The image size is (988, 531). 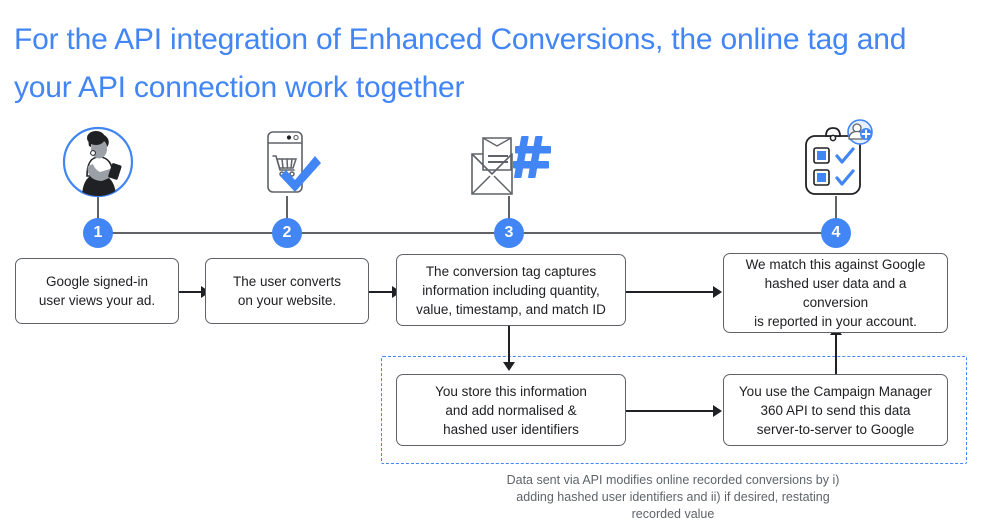 What do you see at coordinates (97, 291) in the screenshot?
I see `box-google-signed-in-user: Google signed-in user views your ad.` at bounding box center [97, 291].